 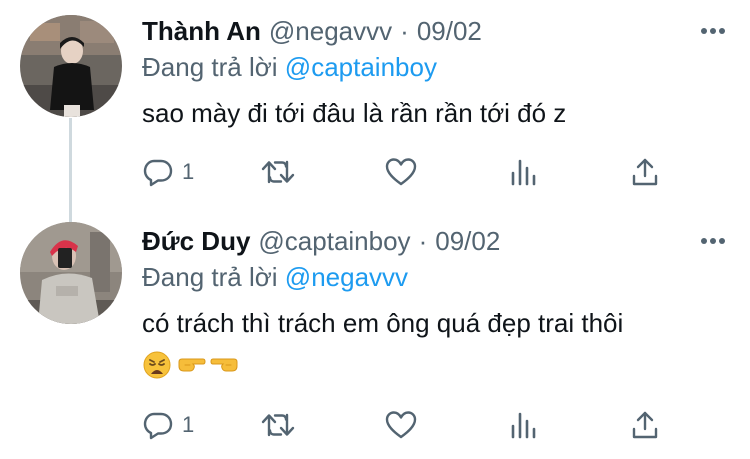 What do you see at coordinates (436, 365) in the screenshot?
I see `tweet-emojis` at bounding box center [436, 365].